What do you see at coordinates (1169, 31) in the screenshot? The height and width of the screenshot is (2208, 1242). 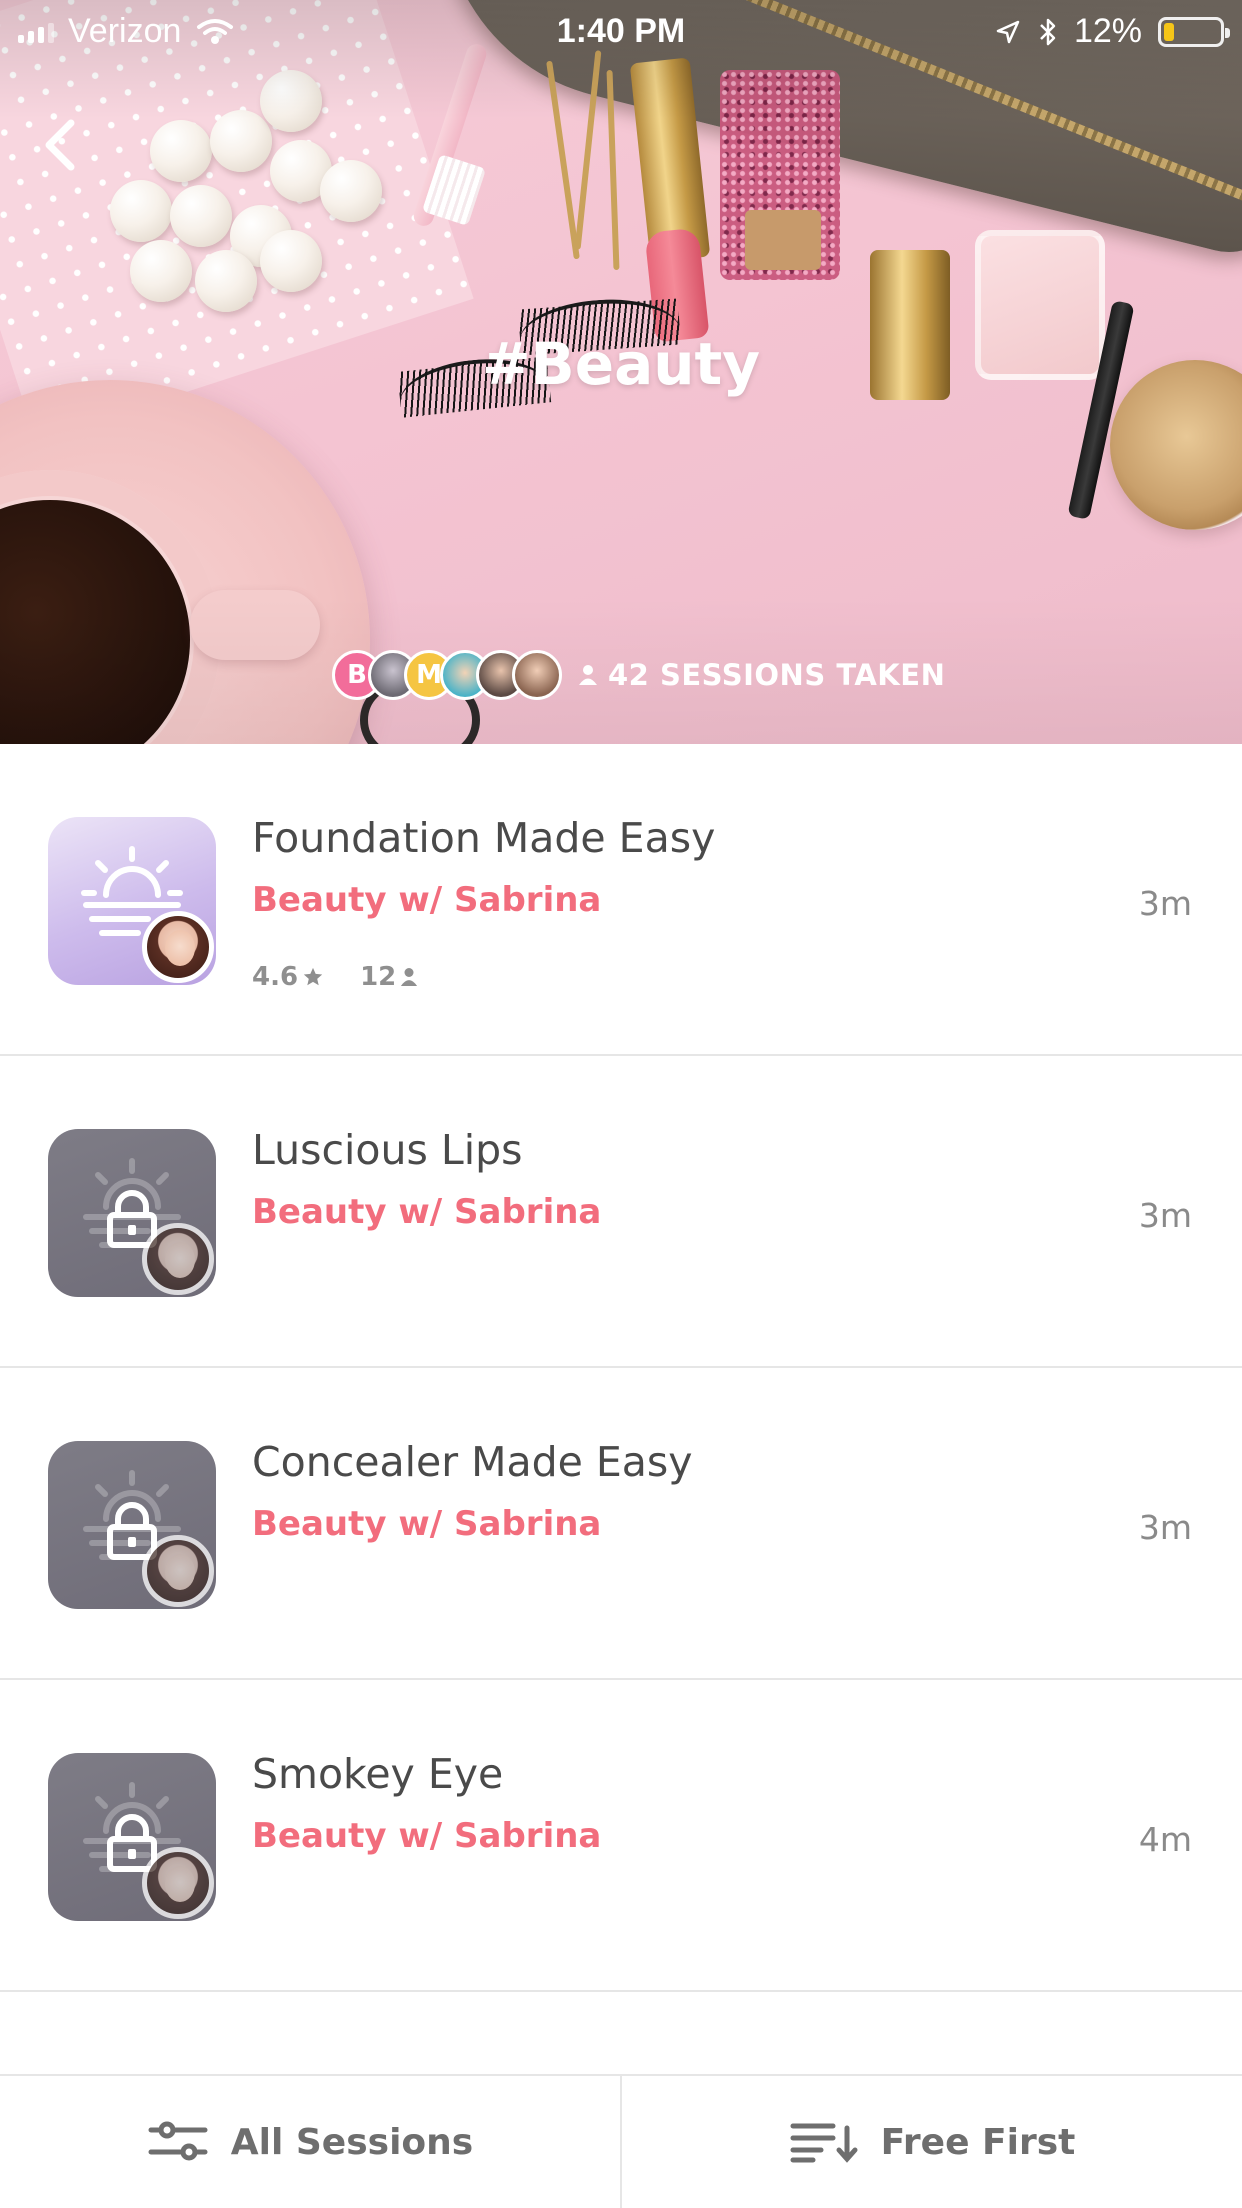 I see `battery-fill` at bounding box center [1169, 31].